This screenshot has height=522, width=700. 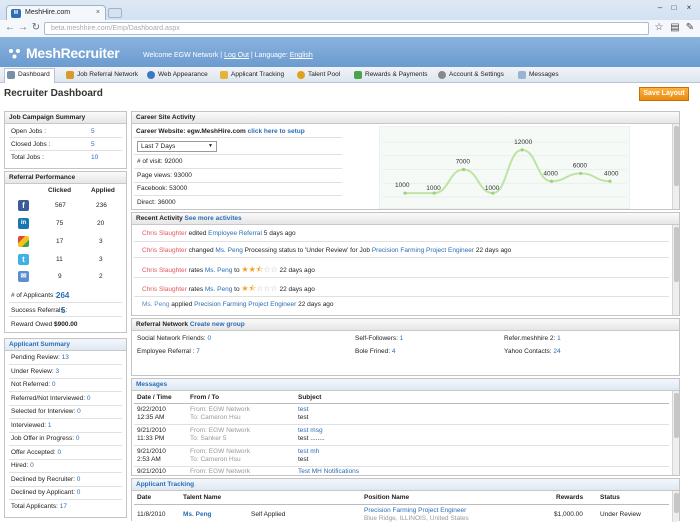 I want to click on close-window-icon: ×, so click(x=689, y=8).